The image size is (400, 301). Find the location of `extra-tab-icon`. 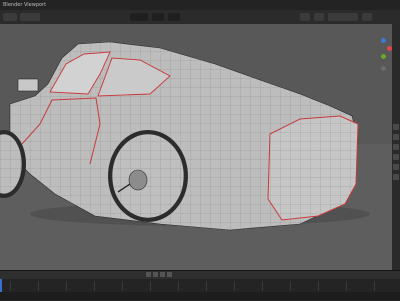

extra-tab-icon is located at coordinates (396, 177).